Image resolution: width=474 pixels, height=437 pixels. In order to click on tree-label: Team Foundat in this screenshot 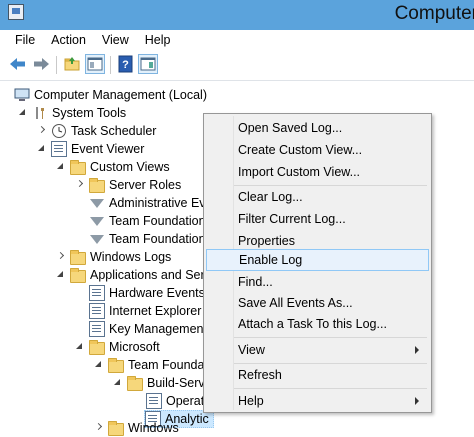, I will do `click(168, 365)`.